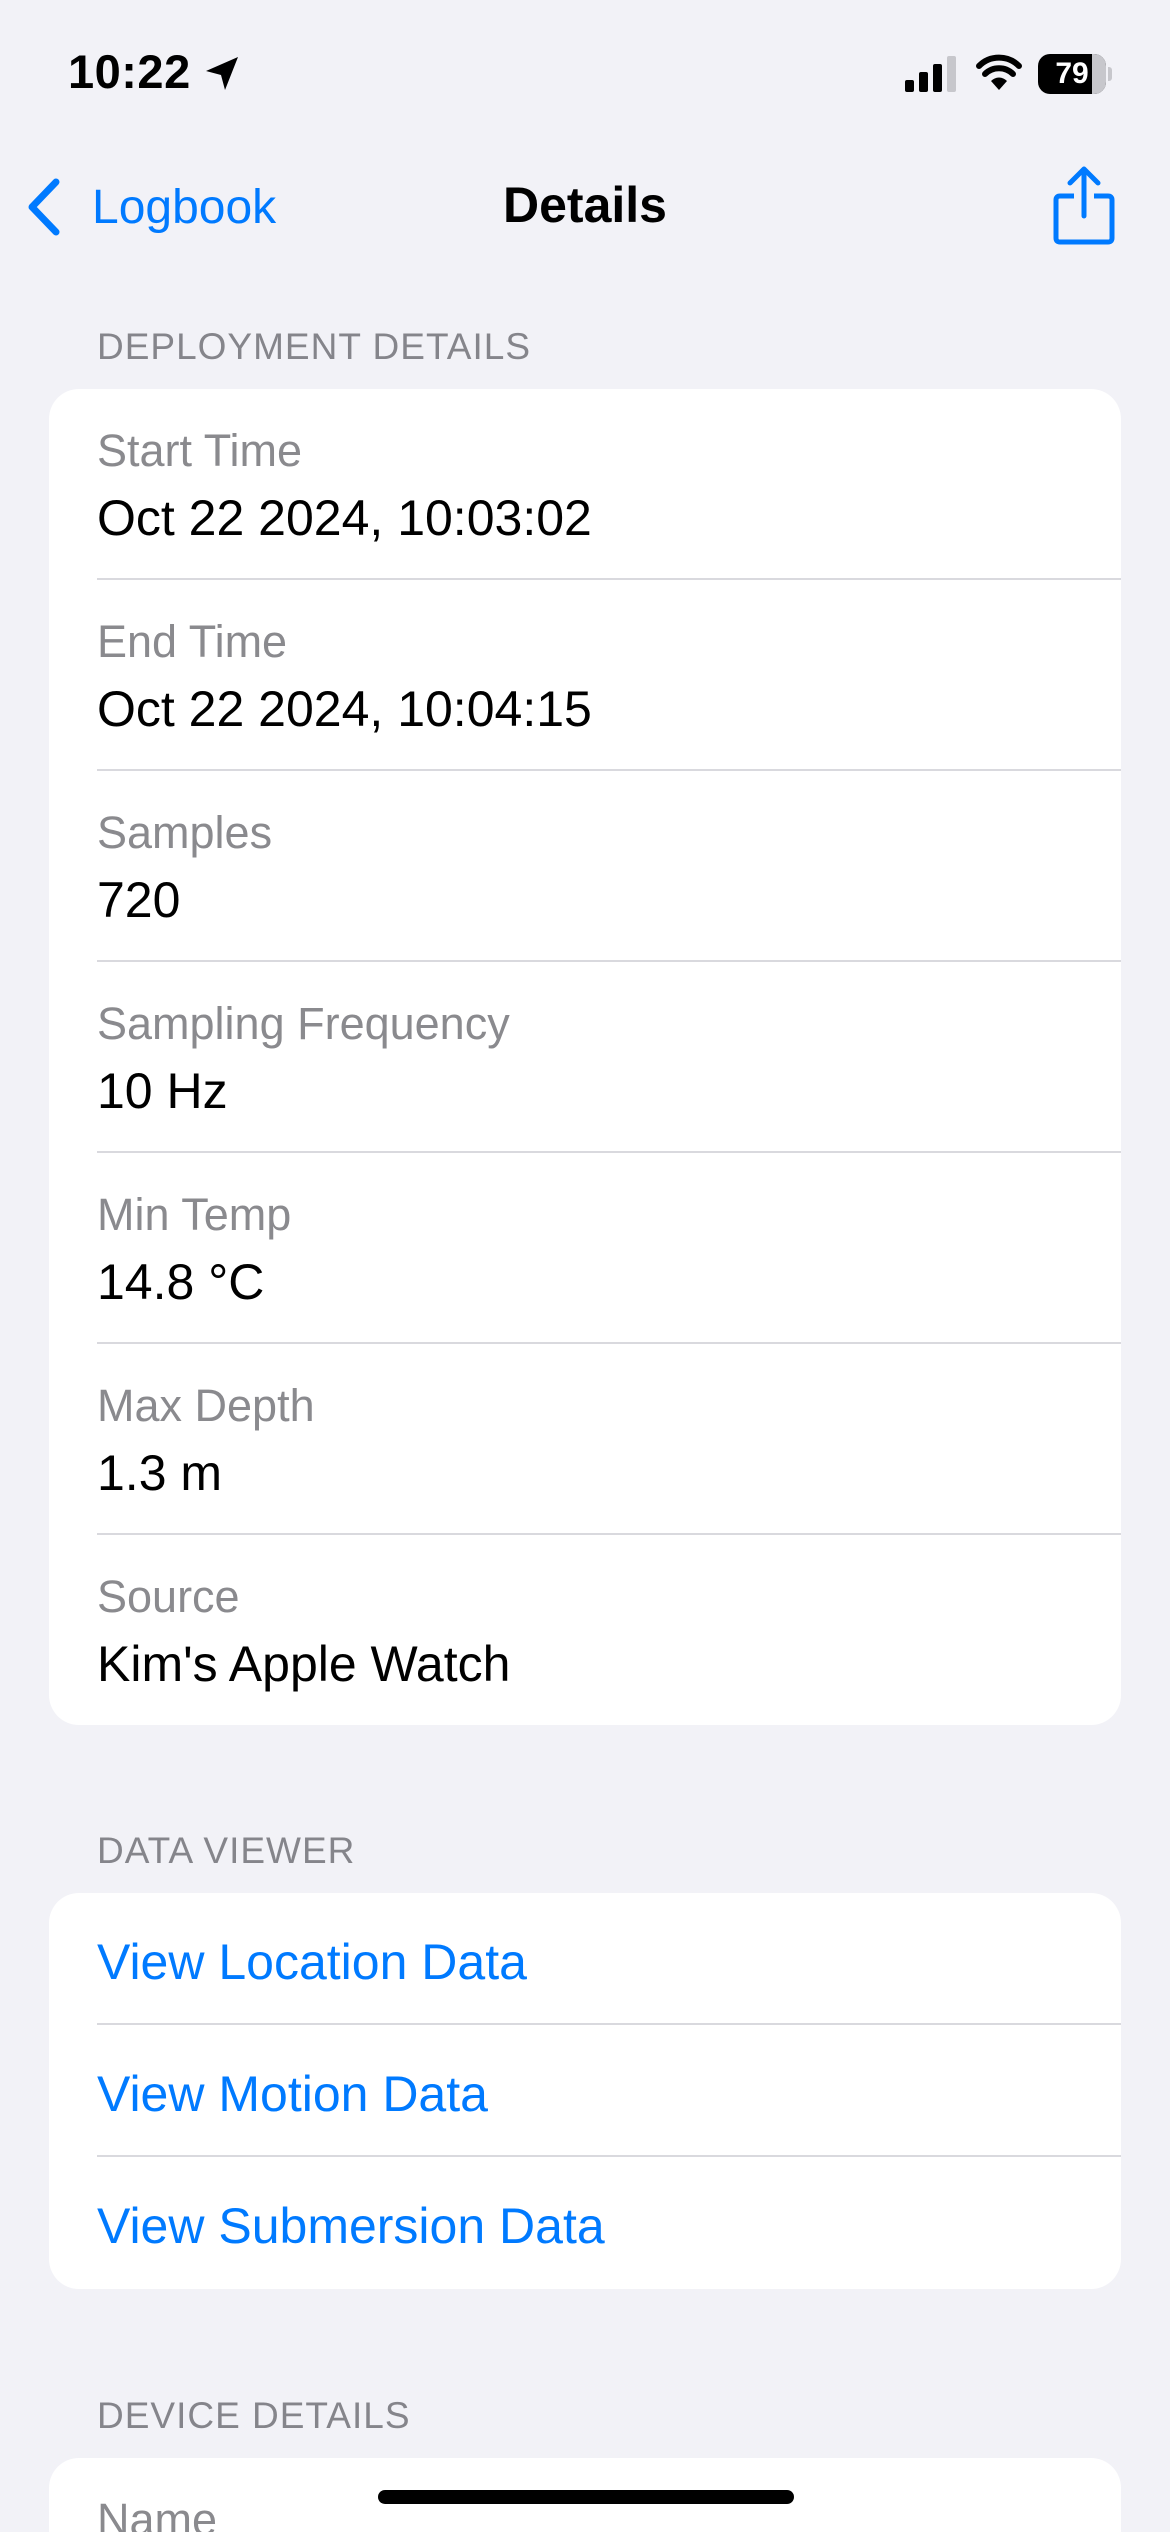 Image resolution: width=1170 pixels, height=2532 pixels. I want to click on detail-value: 1.3 m, so click(160, 1473).